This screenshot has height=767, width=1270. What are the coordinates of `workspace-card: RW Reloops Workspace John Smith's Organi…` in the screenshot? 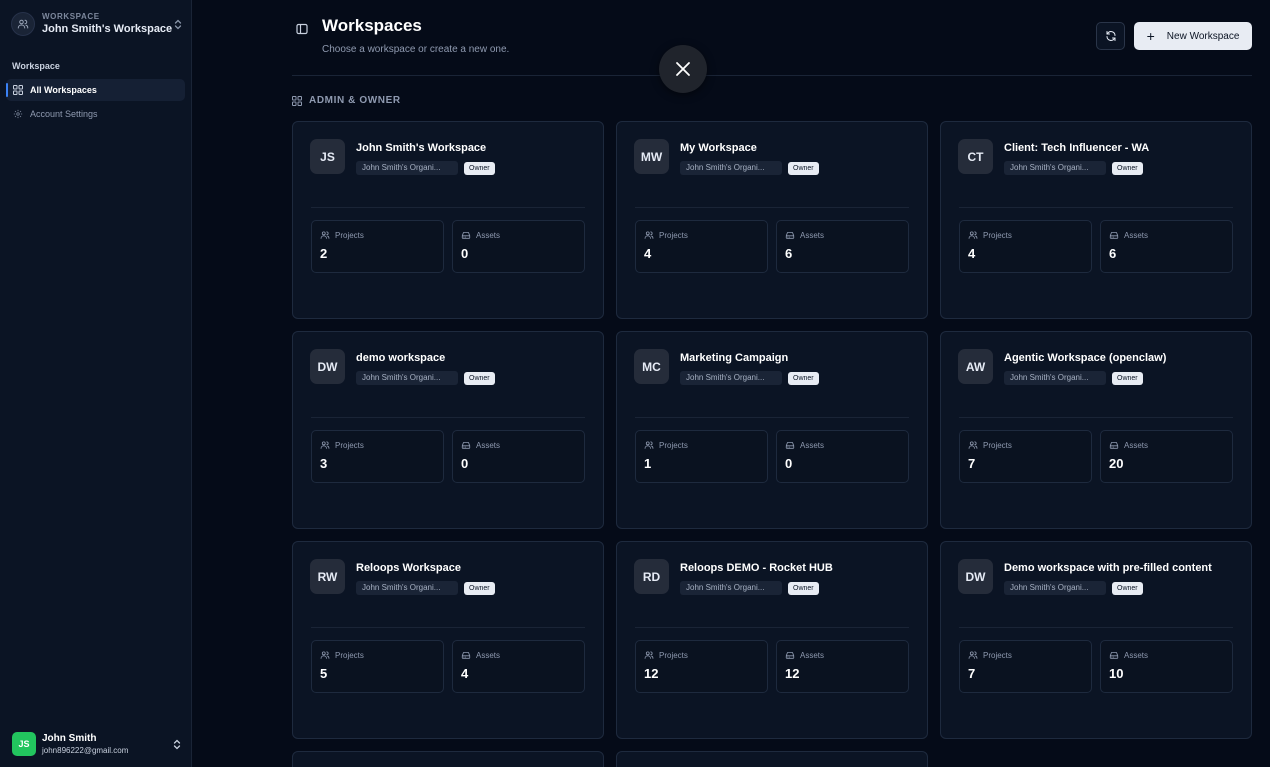 It's located at (448, 640).